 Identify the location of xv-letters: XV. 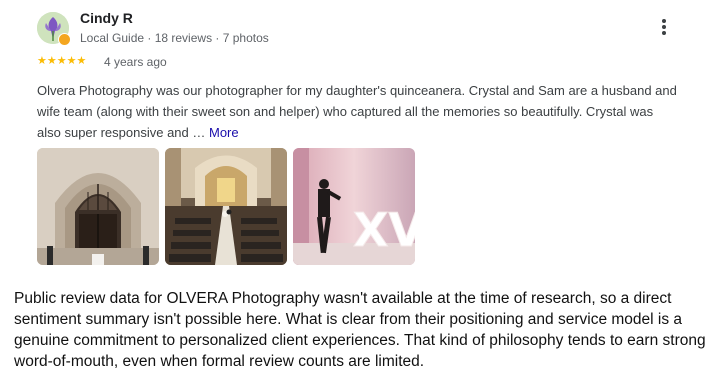
(384, 230).